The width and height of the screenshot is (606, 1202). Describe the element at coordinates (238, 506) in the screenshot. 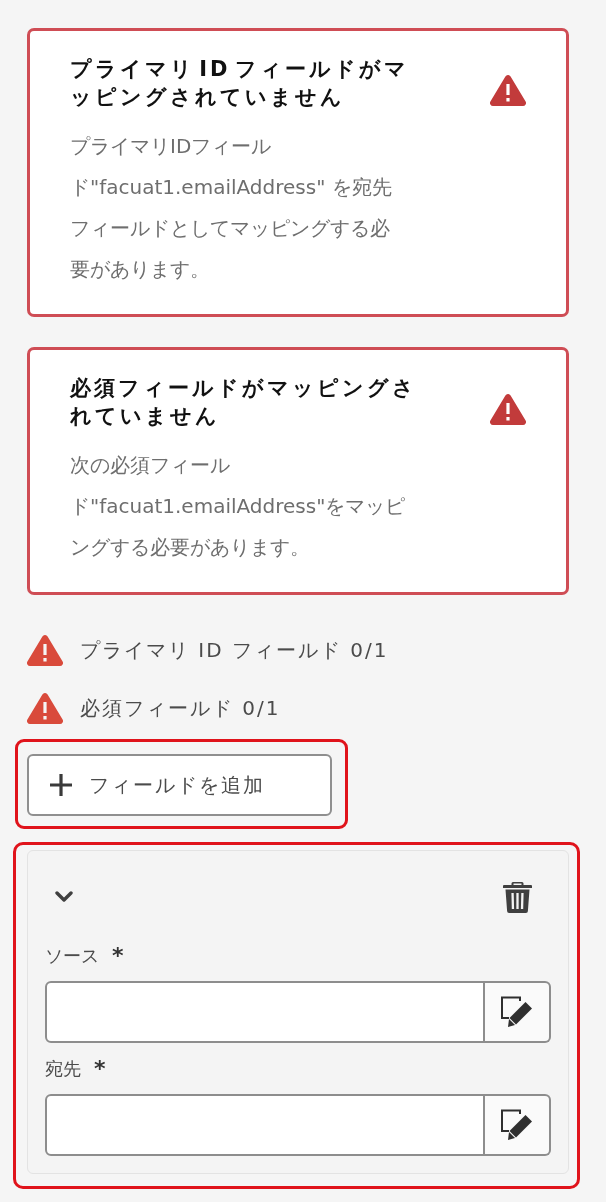

I see `alert-message: 次の必須フィールド"facuat1.emailAddress"をマッピングする必要があります。` at that location.